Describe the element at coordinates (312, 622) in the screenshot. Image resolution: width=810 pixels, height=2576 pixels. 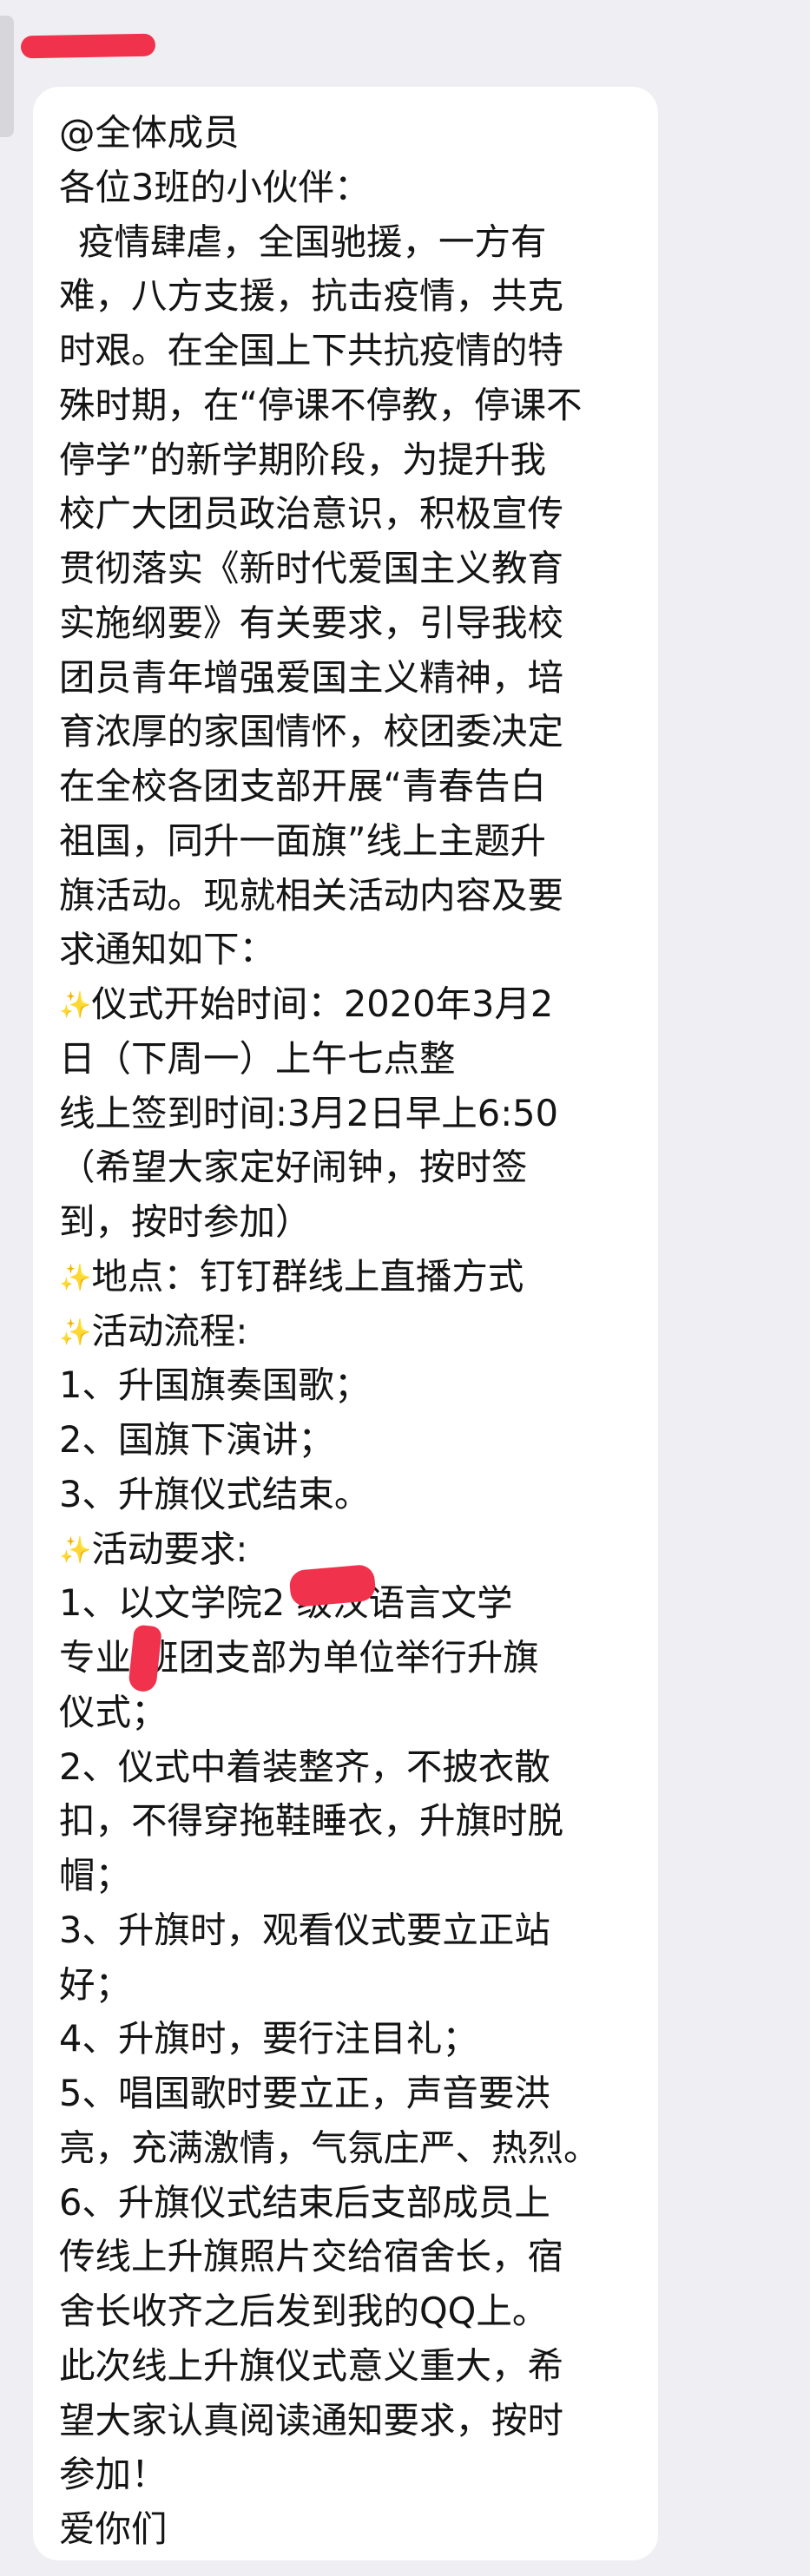
I see `message-line: 实施纲要》有关要求，引导我校` at that location.